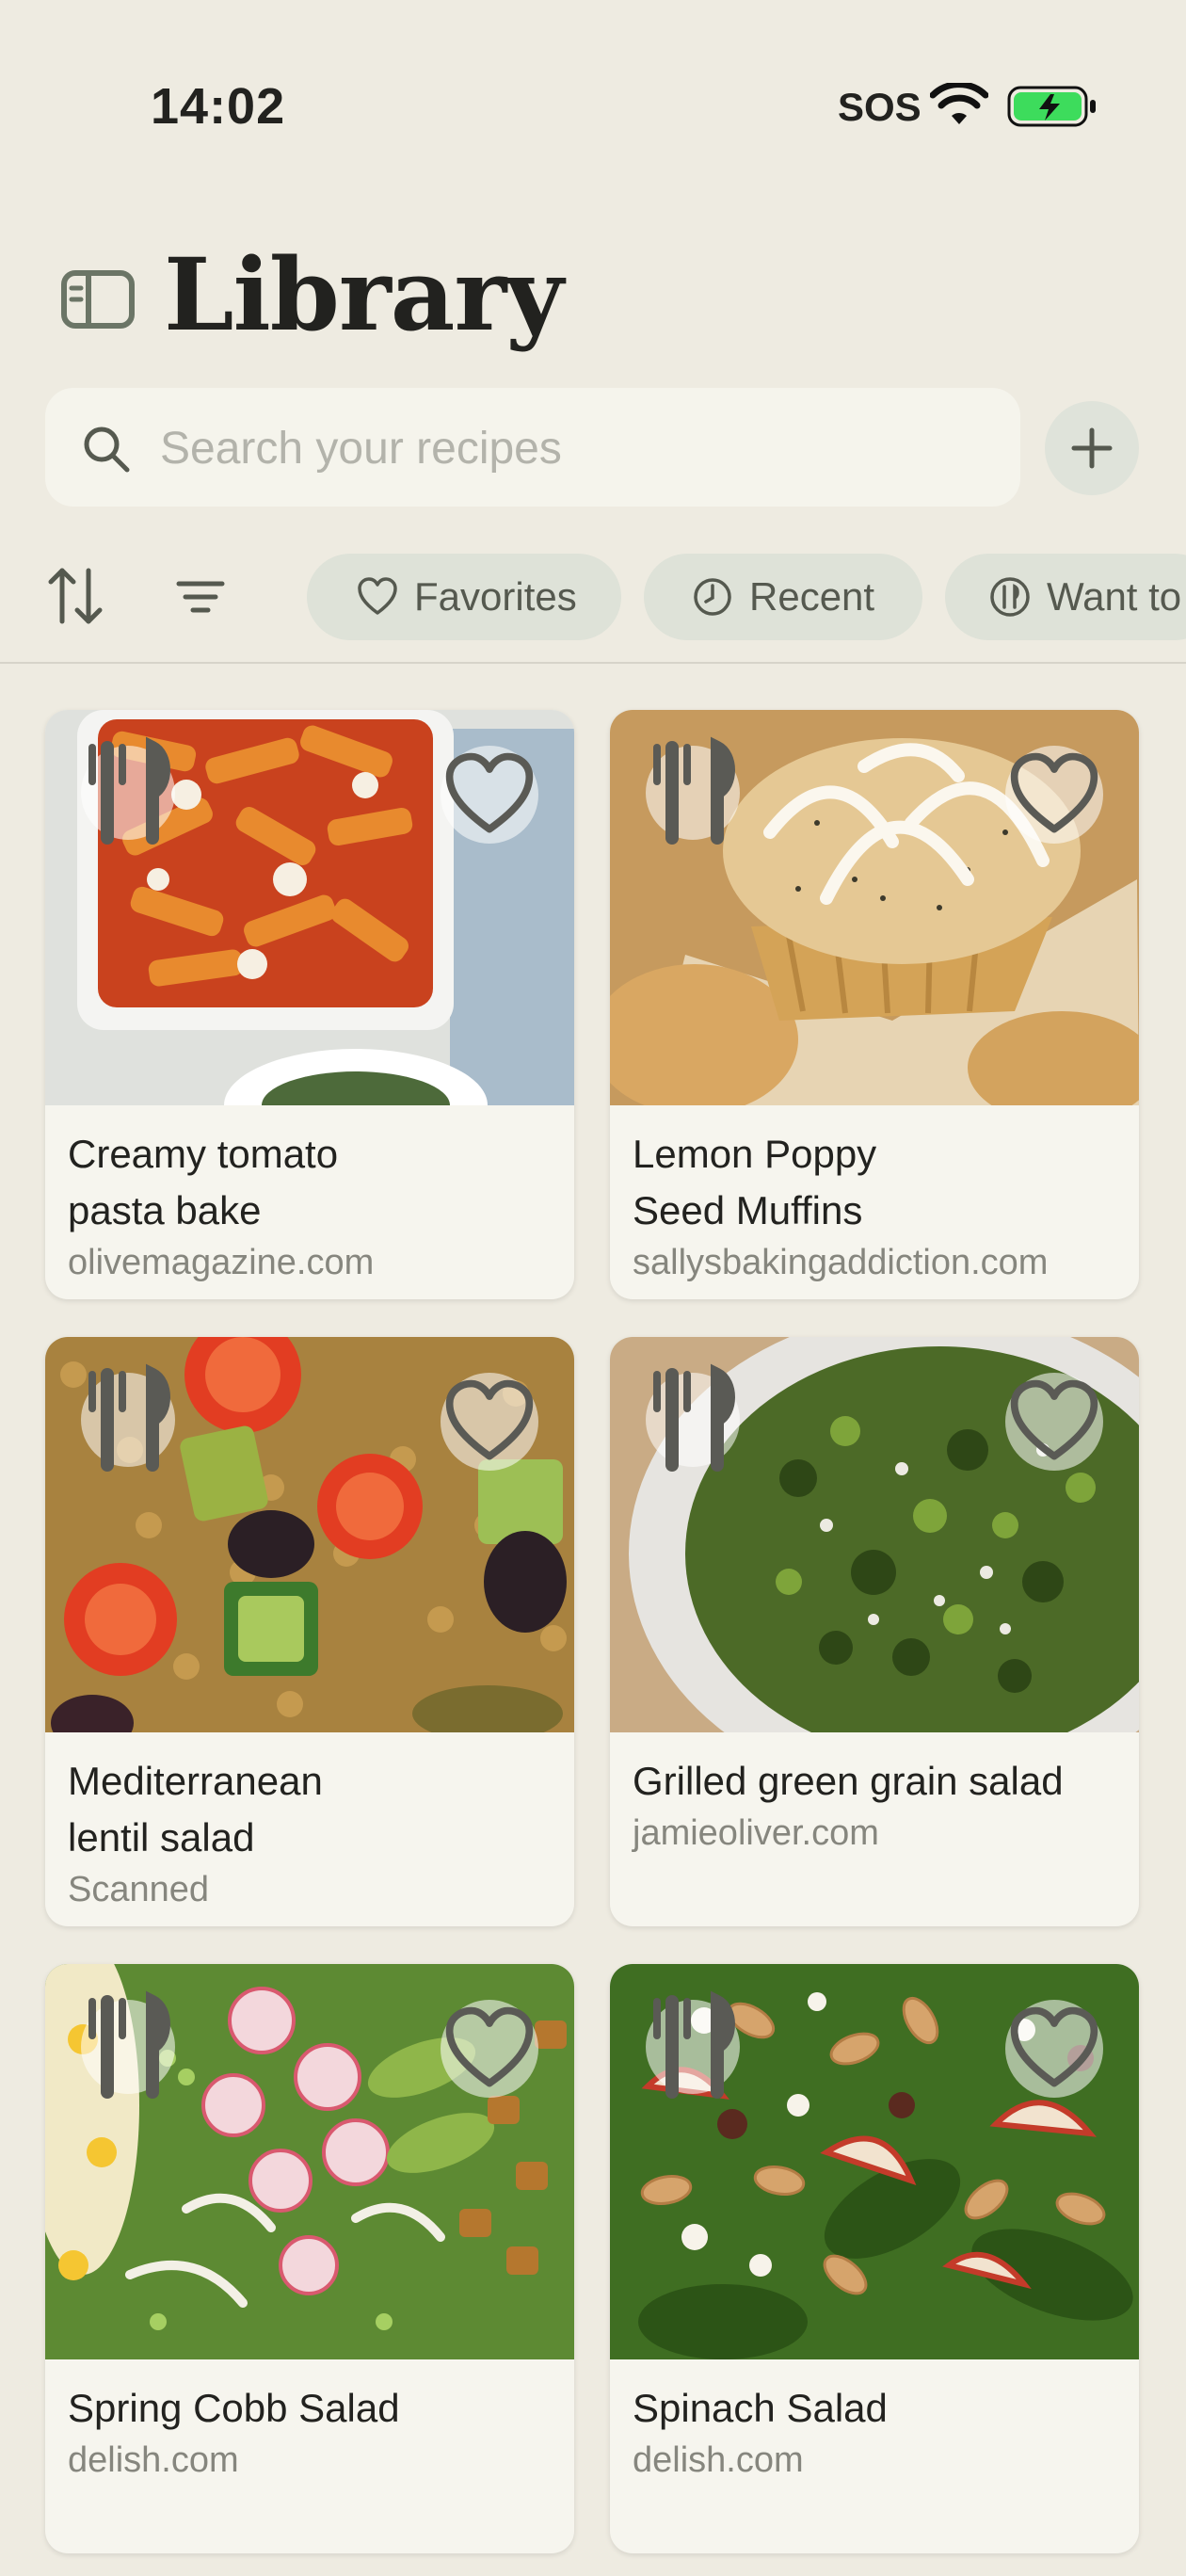  What do you see at coordinates (364, 294) in the screenshot?
I see `page-title: Library` at bounding box center [364, 294].